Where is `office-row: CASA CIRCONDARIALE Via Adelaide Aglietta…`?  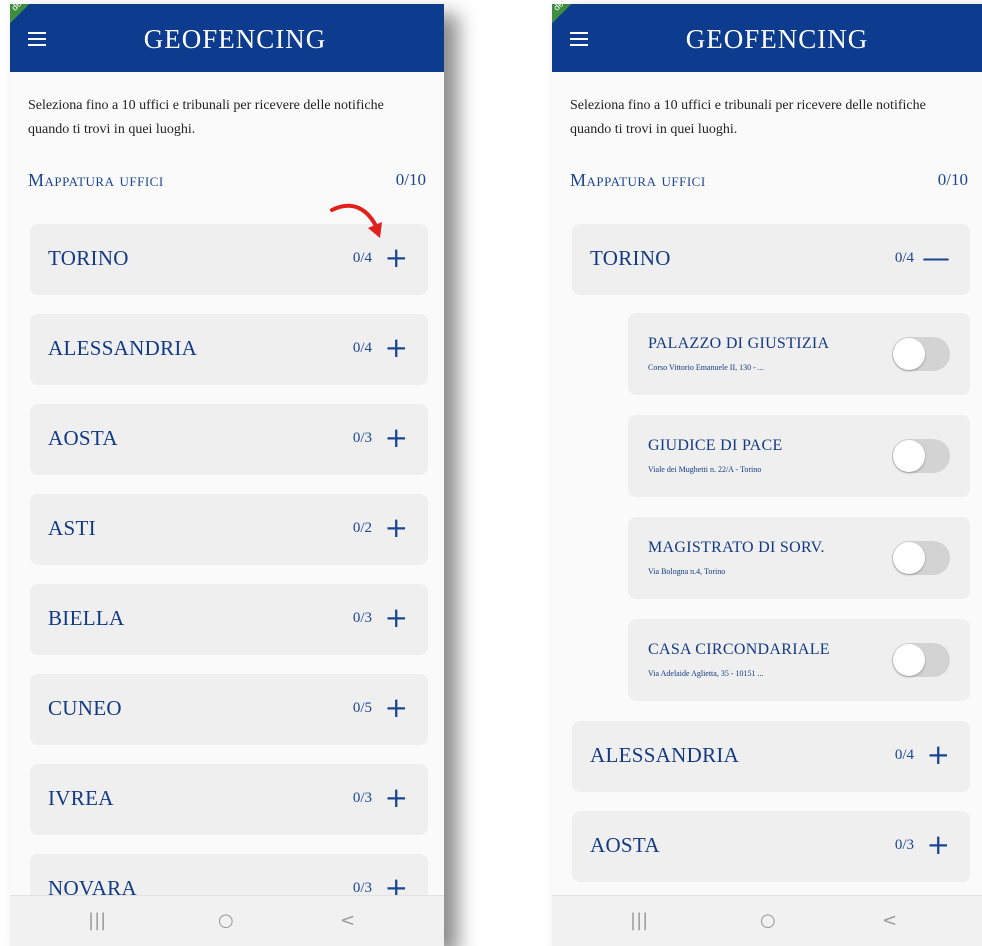 office-row: CASA CIRCONDARIALE Via Adelaide Aglietta… is located at coordinates (799, 660).